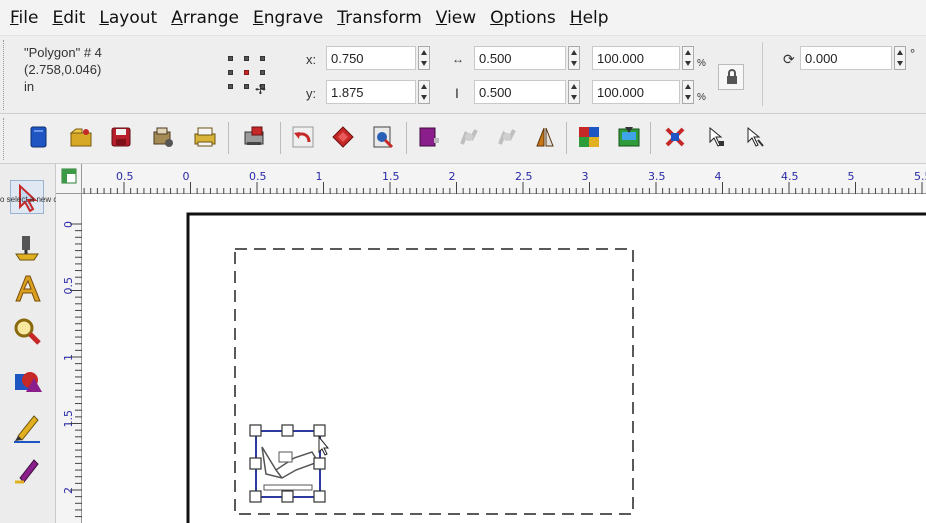  Describe the element at coordinates (258, 176) in the screenshot. I see `ruler-label: 0.5` at that location.